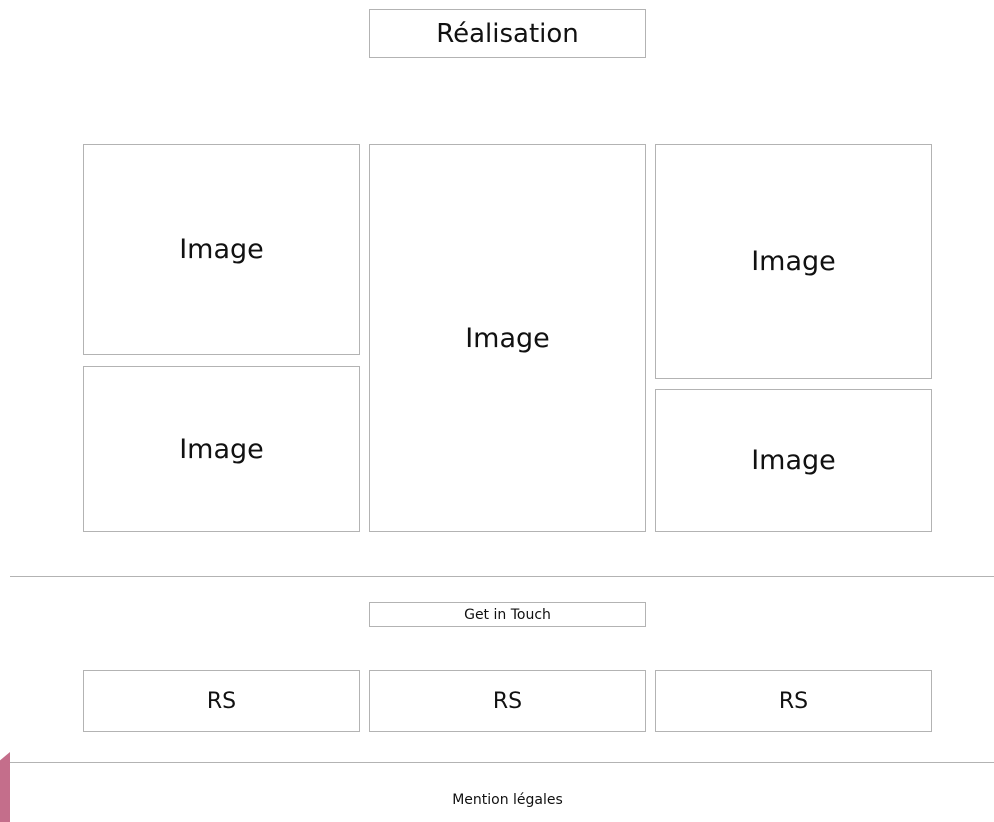 The height and width of the screenshot is (822, 994). What do you see at coordinates (507, 800) in the screenshot?
I see `legal-notice-link: Mention légales` at bounding box center [507, 800].